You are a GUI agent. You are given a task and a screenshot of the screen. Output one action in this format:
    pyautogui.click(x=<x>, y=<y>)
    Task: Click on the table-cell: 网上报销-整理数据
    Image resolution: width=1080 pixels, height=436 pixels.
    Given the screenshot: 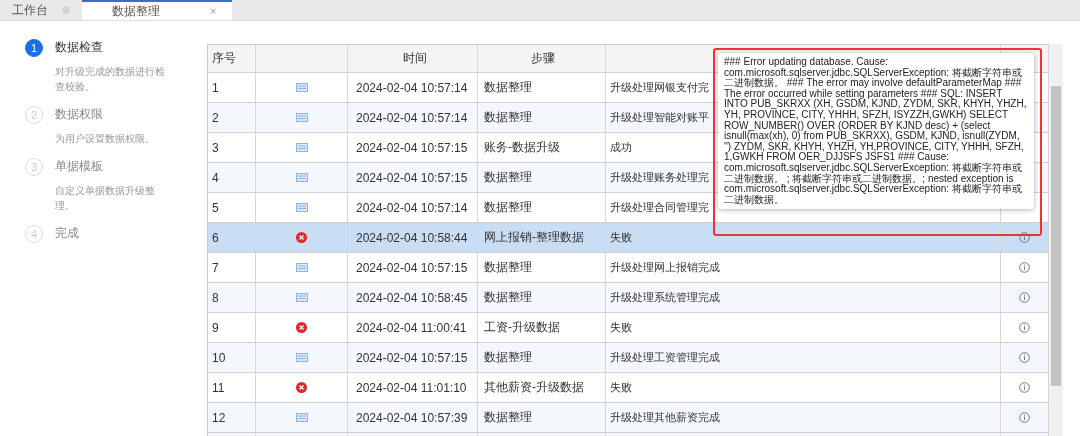 What is the action you would take?
    pyautogui.click(x=542, y=237)
    